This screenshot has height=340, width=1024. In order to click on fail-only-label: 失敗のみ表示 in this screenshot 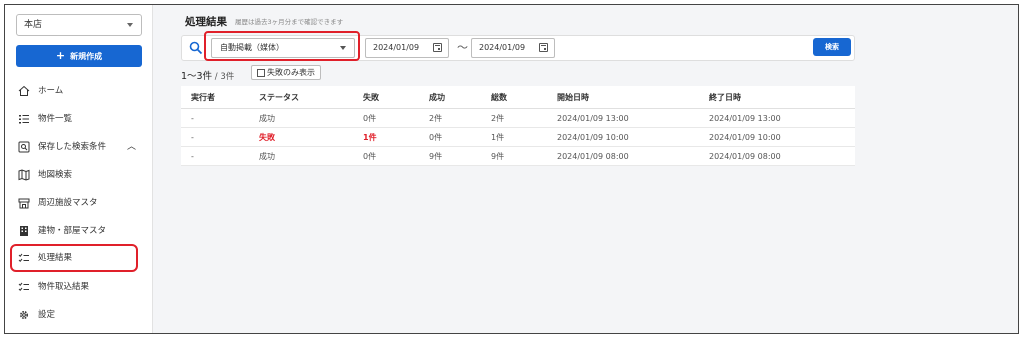, I will do `click(291, 72)`.